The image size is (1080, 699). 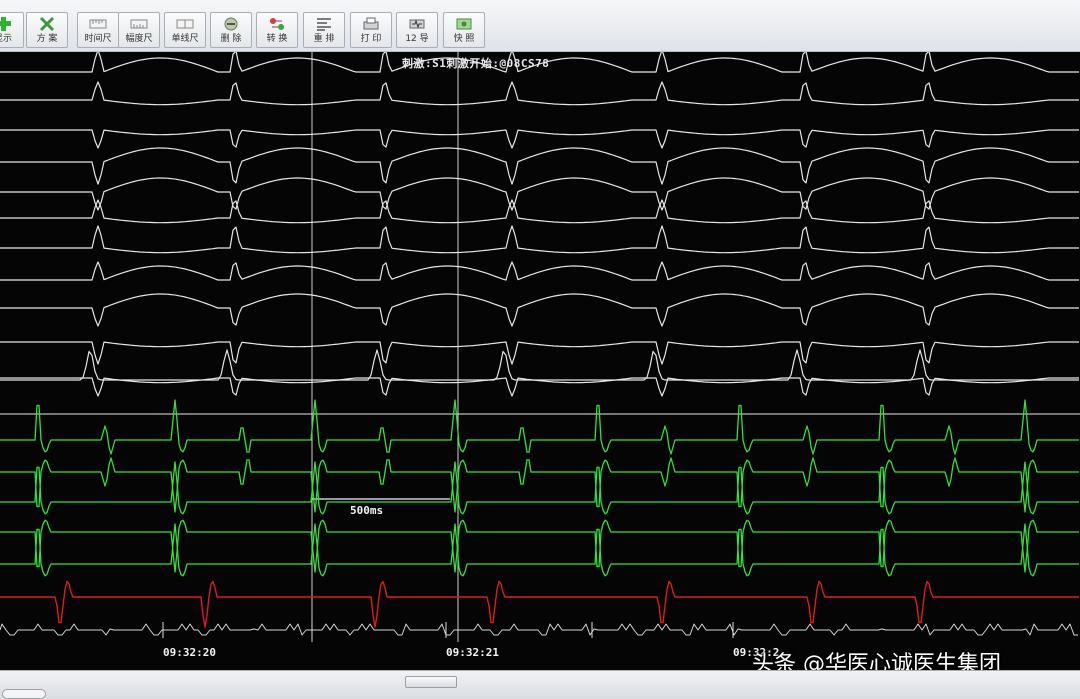 I want to click on toolbar-label: 幅度尺, so click(x=139, y=39).